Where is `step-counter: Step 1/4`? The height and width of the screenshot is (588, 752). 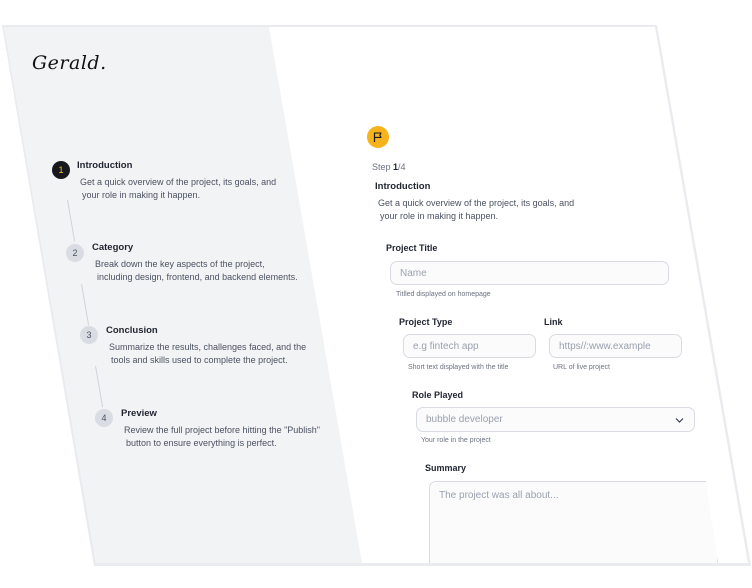 step-counter: Step 1/4 is located at coordinates (389, 167).